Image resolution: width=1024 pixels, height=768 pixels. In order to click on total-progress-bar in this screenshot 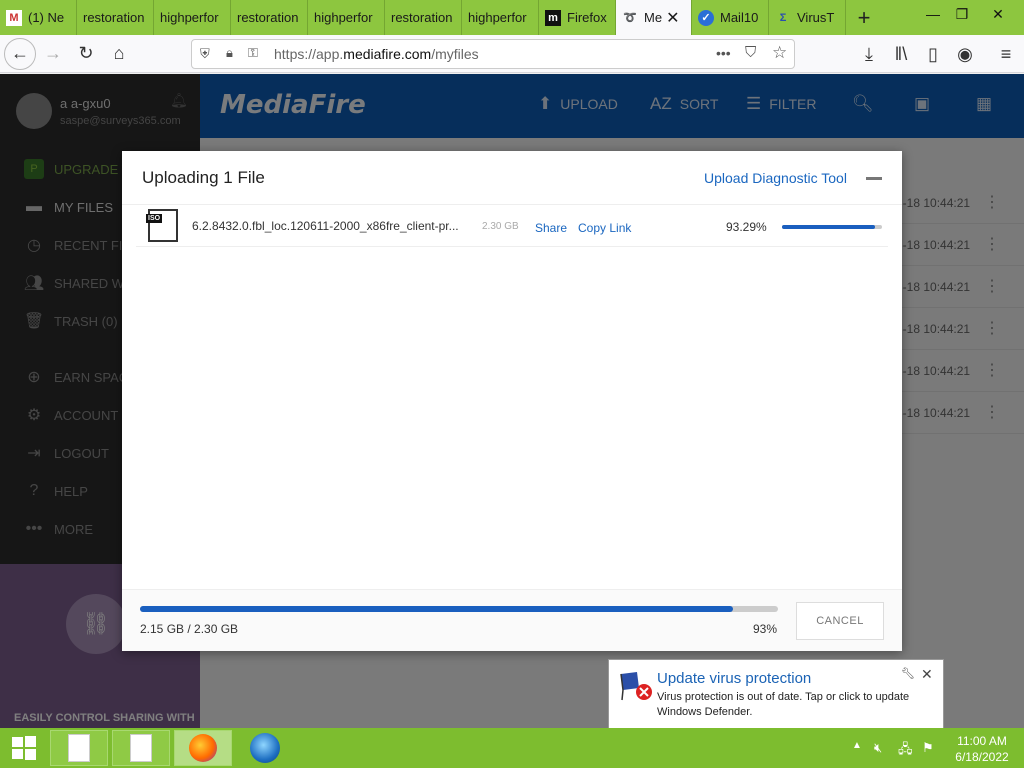, I will do `click(459, 609)`.